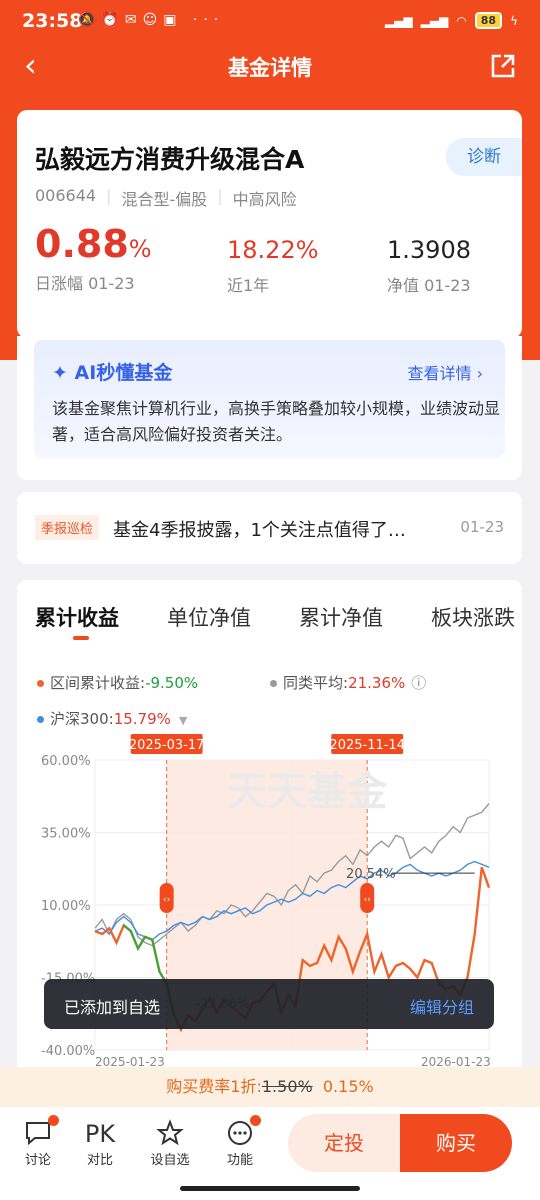 Image resolution: width=540 pixels, height=1200 pixels. What do you see at coordinates (451, 20) in the screenshot?
I see `status-right: ▂▄▆ ▂▄▆ ◠ 88 ϟ` at bounding box center [451, 20].